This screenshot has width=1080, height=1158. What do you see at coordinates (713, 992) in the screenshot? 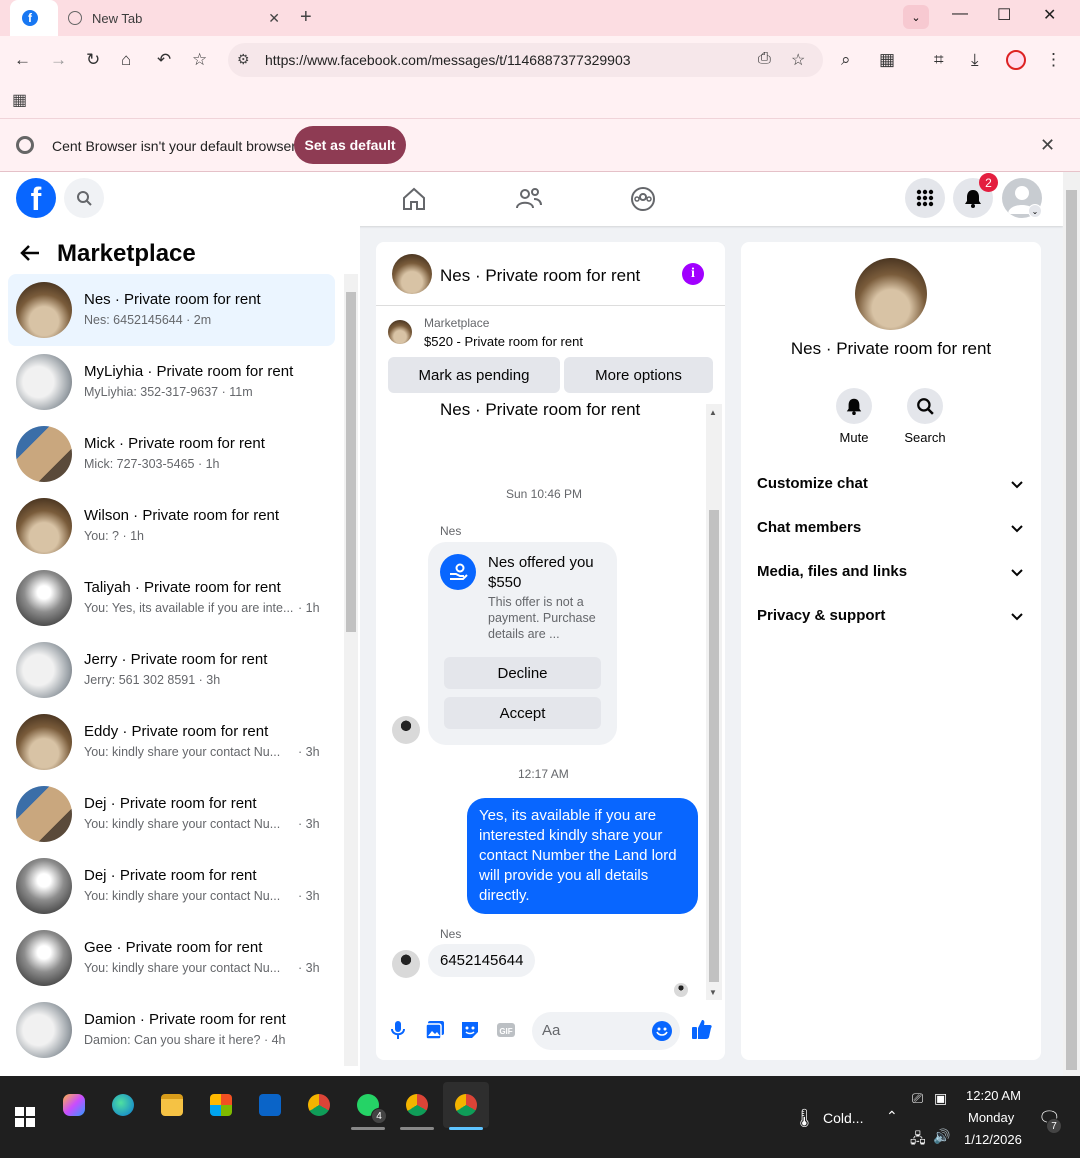
I see `scroll-down-icon: ▼` at bounding box center [713, 992].